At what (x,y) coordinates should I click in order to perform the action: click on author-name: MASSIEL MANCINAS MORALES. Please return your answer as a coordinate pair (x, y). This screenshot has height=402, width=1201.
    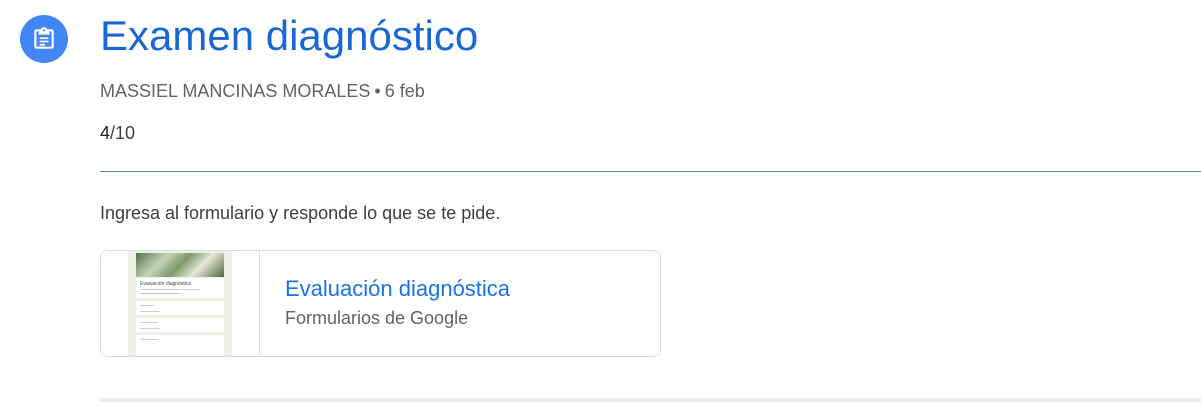
    Looking at the image, I should click on (235, 91).